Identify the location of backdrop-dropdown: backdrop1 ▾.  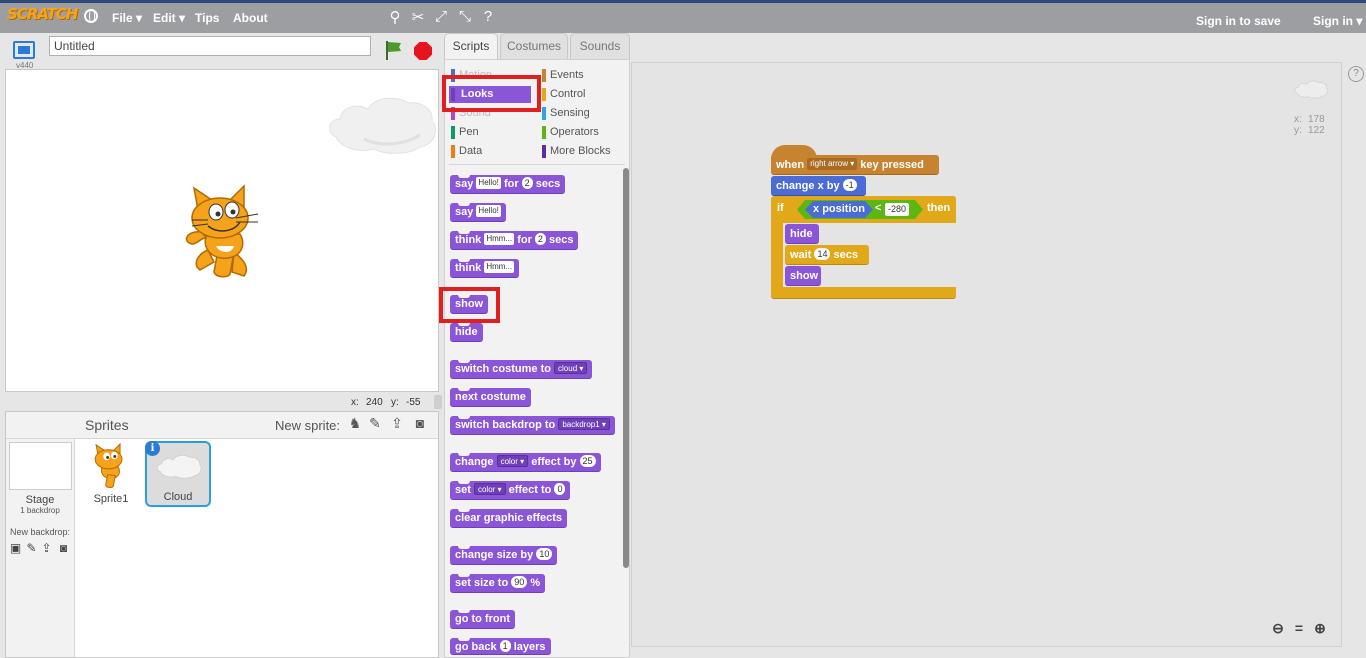
(584, 424).